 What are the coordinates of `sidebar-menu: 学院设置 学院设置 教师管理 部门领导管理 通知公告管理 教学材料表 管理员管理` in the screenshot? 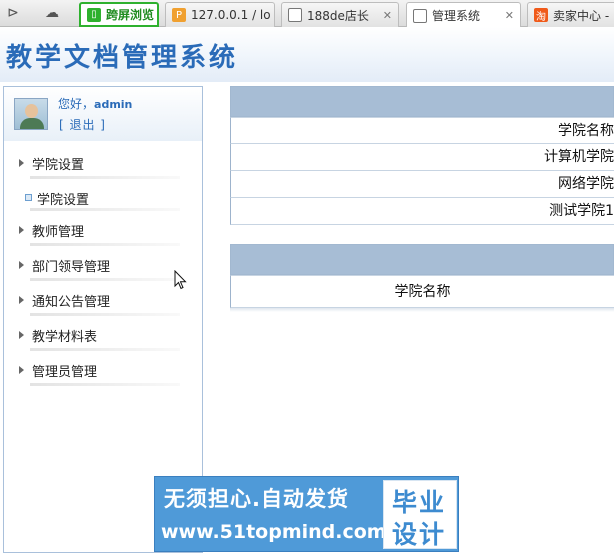 It's located at (103, 268).